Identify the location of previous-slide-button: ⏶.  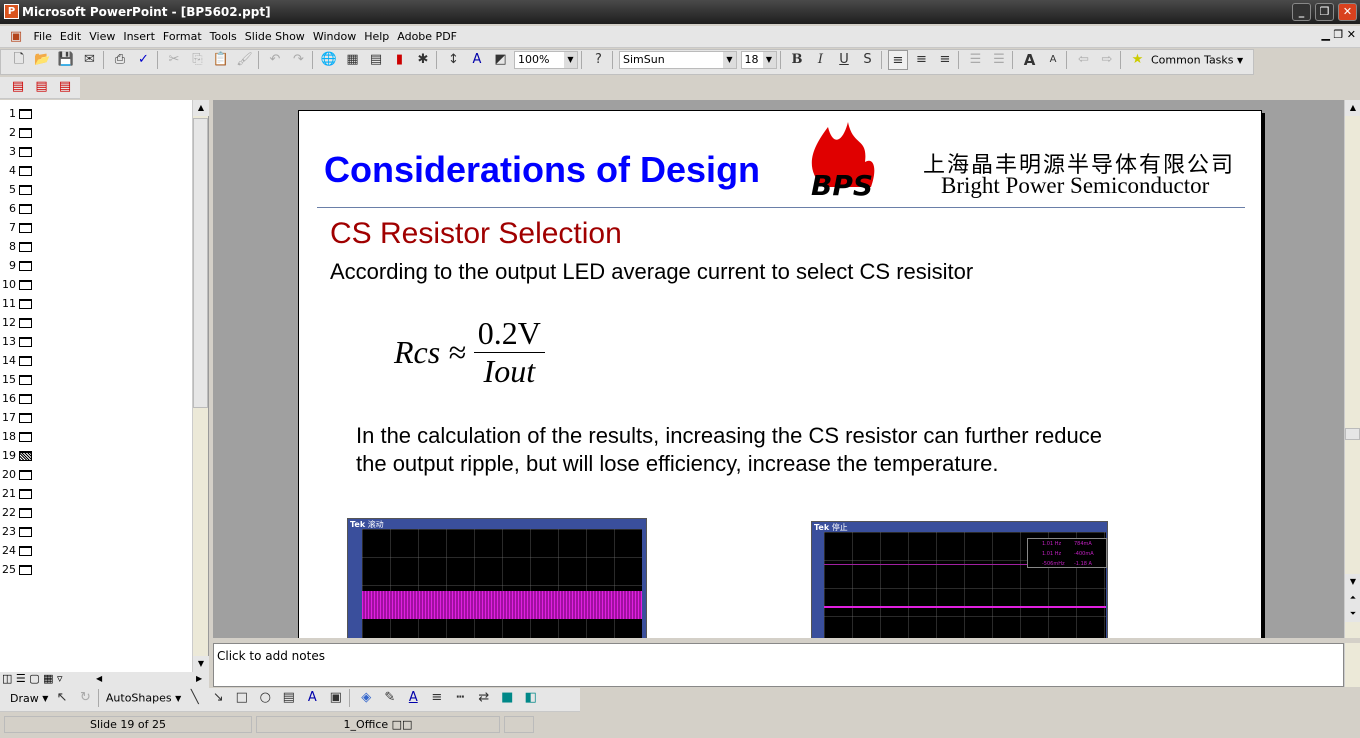
(1352, 598).